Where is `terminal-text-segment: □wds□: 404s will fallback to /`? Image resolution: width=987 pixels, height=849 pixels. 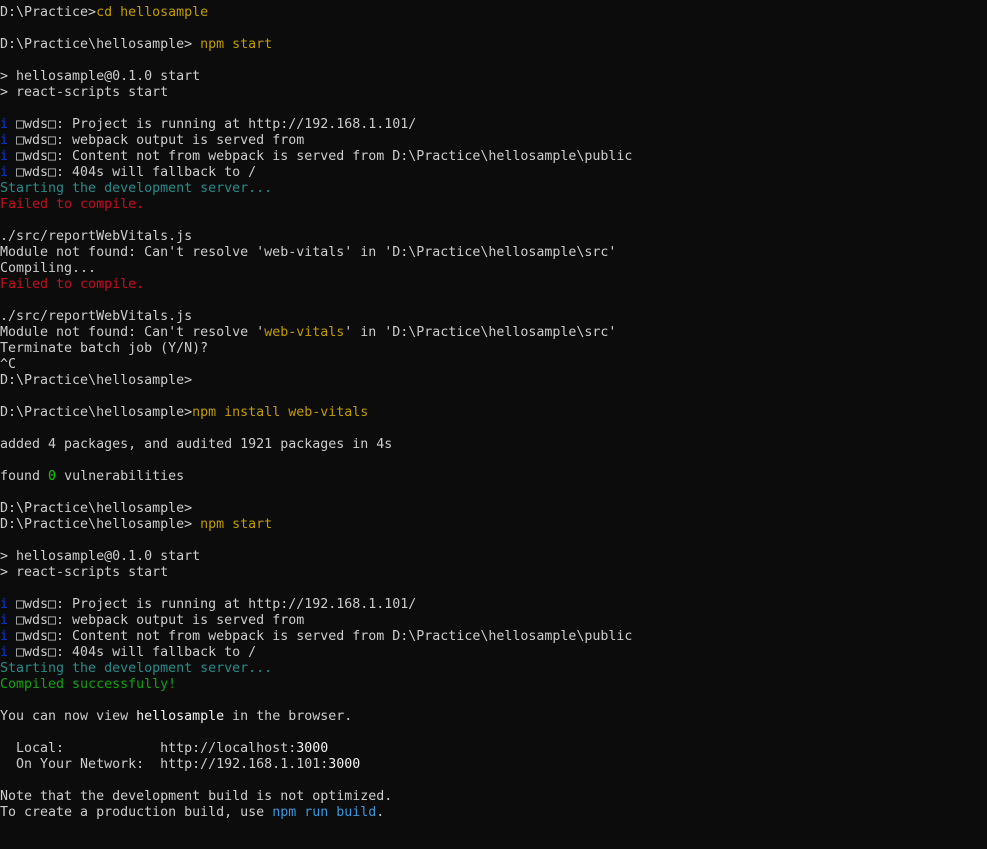
terminal-text-segment: □wds□: 404s will fallback to / is located at coordinates (136, 172).